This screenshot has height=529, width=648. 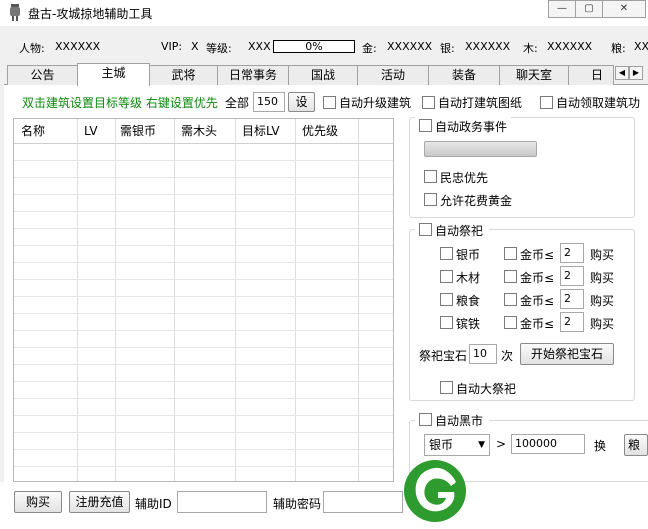 I want to click on close-button: ✕, so click(x=624, y=9).